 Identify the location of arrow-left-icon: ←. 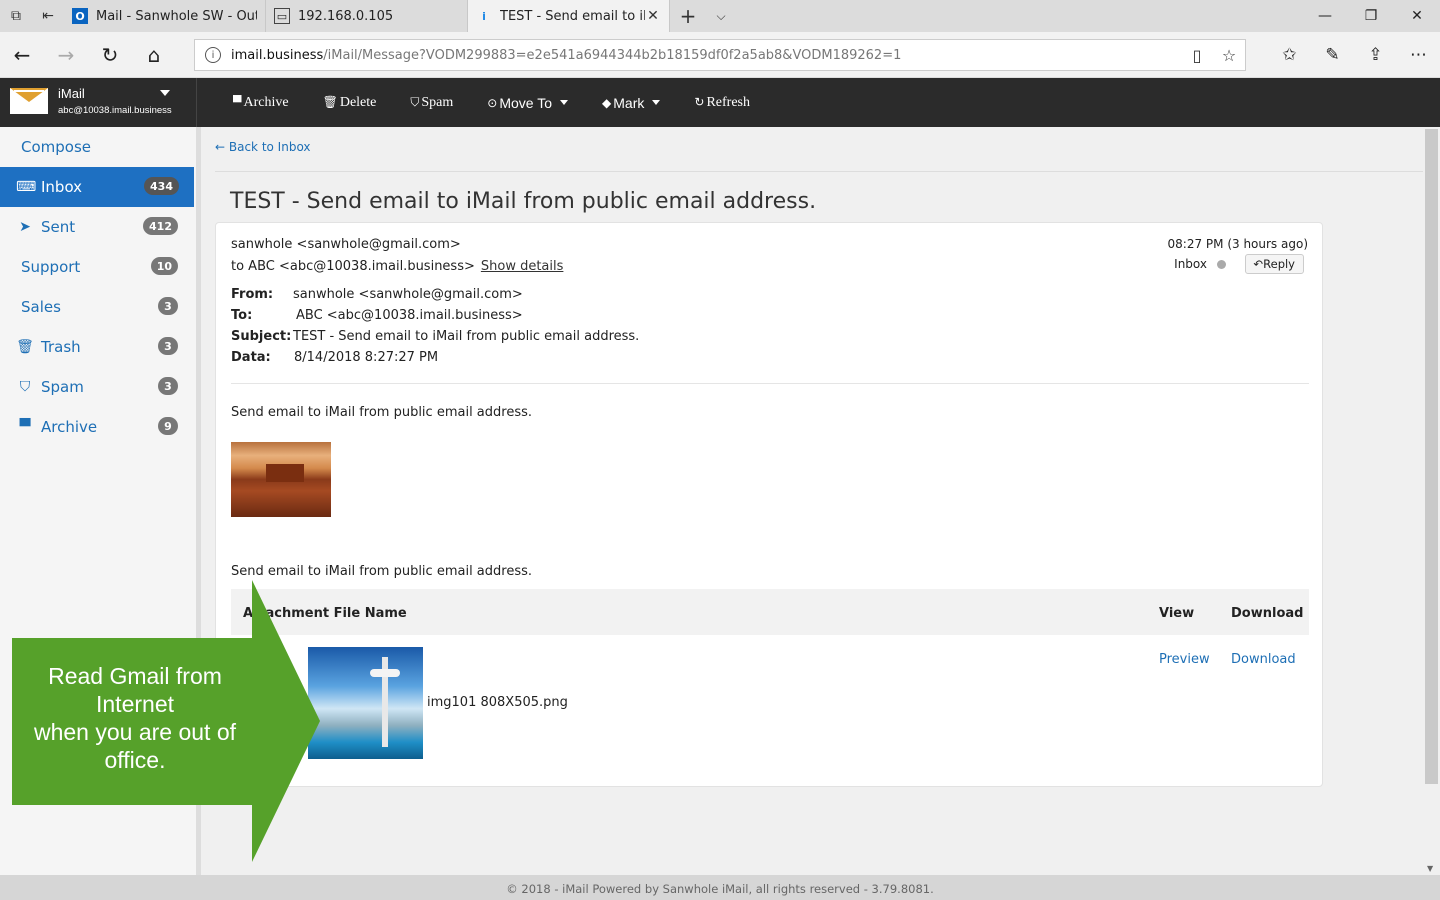
(222, 147).